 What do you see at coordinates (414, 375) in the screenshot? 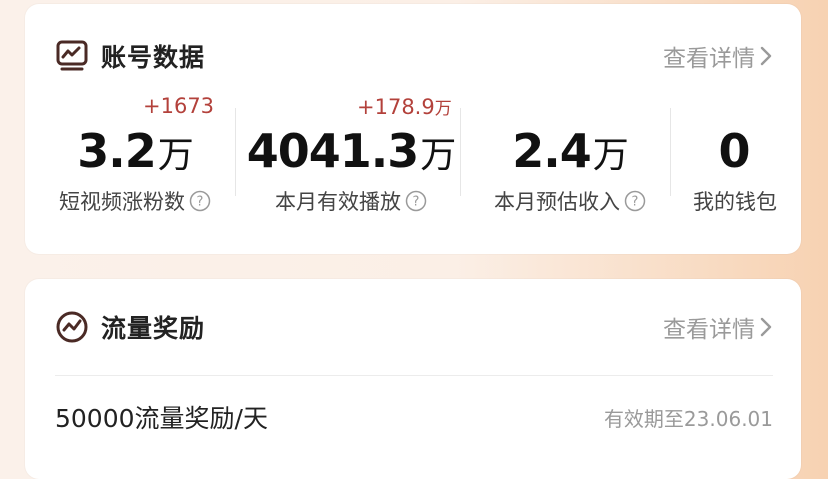
I see `traffic-reward-divider` at bounding box center [414, 375].